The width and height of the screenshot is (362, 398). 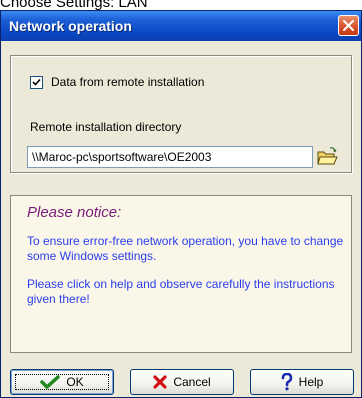 I want to click on title-bar: Network operation, so click(x=181, y=26).